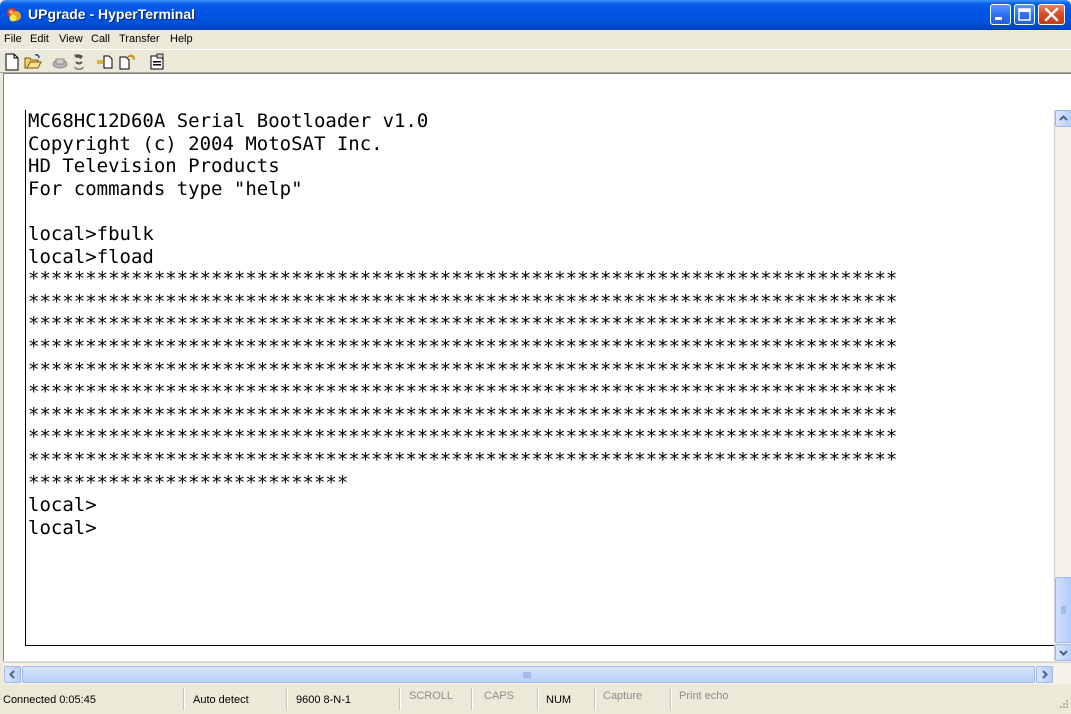  I want to click on receive-icon, so click(127, 62).